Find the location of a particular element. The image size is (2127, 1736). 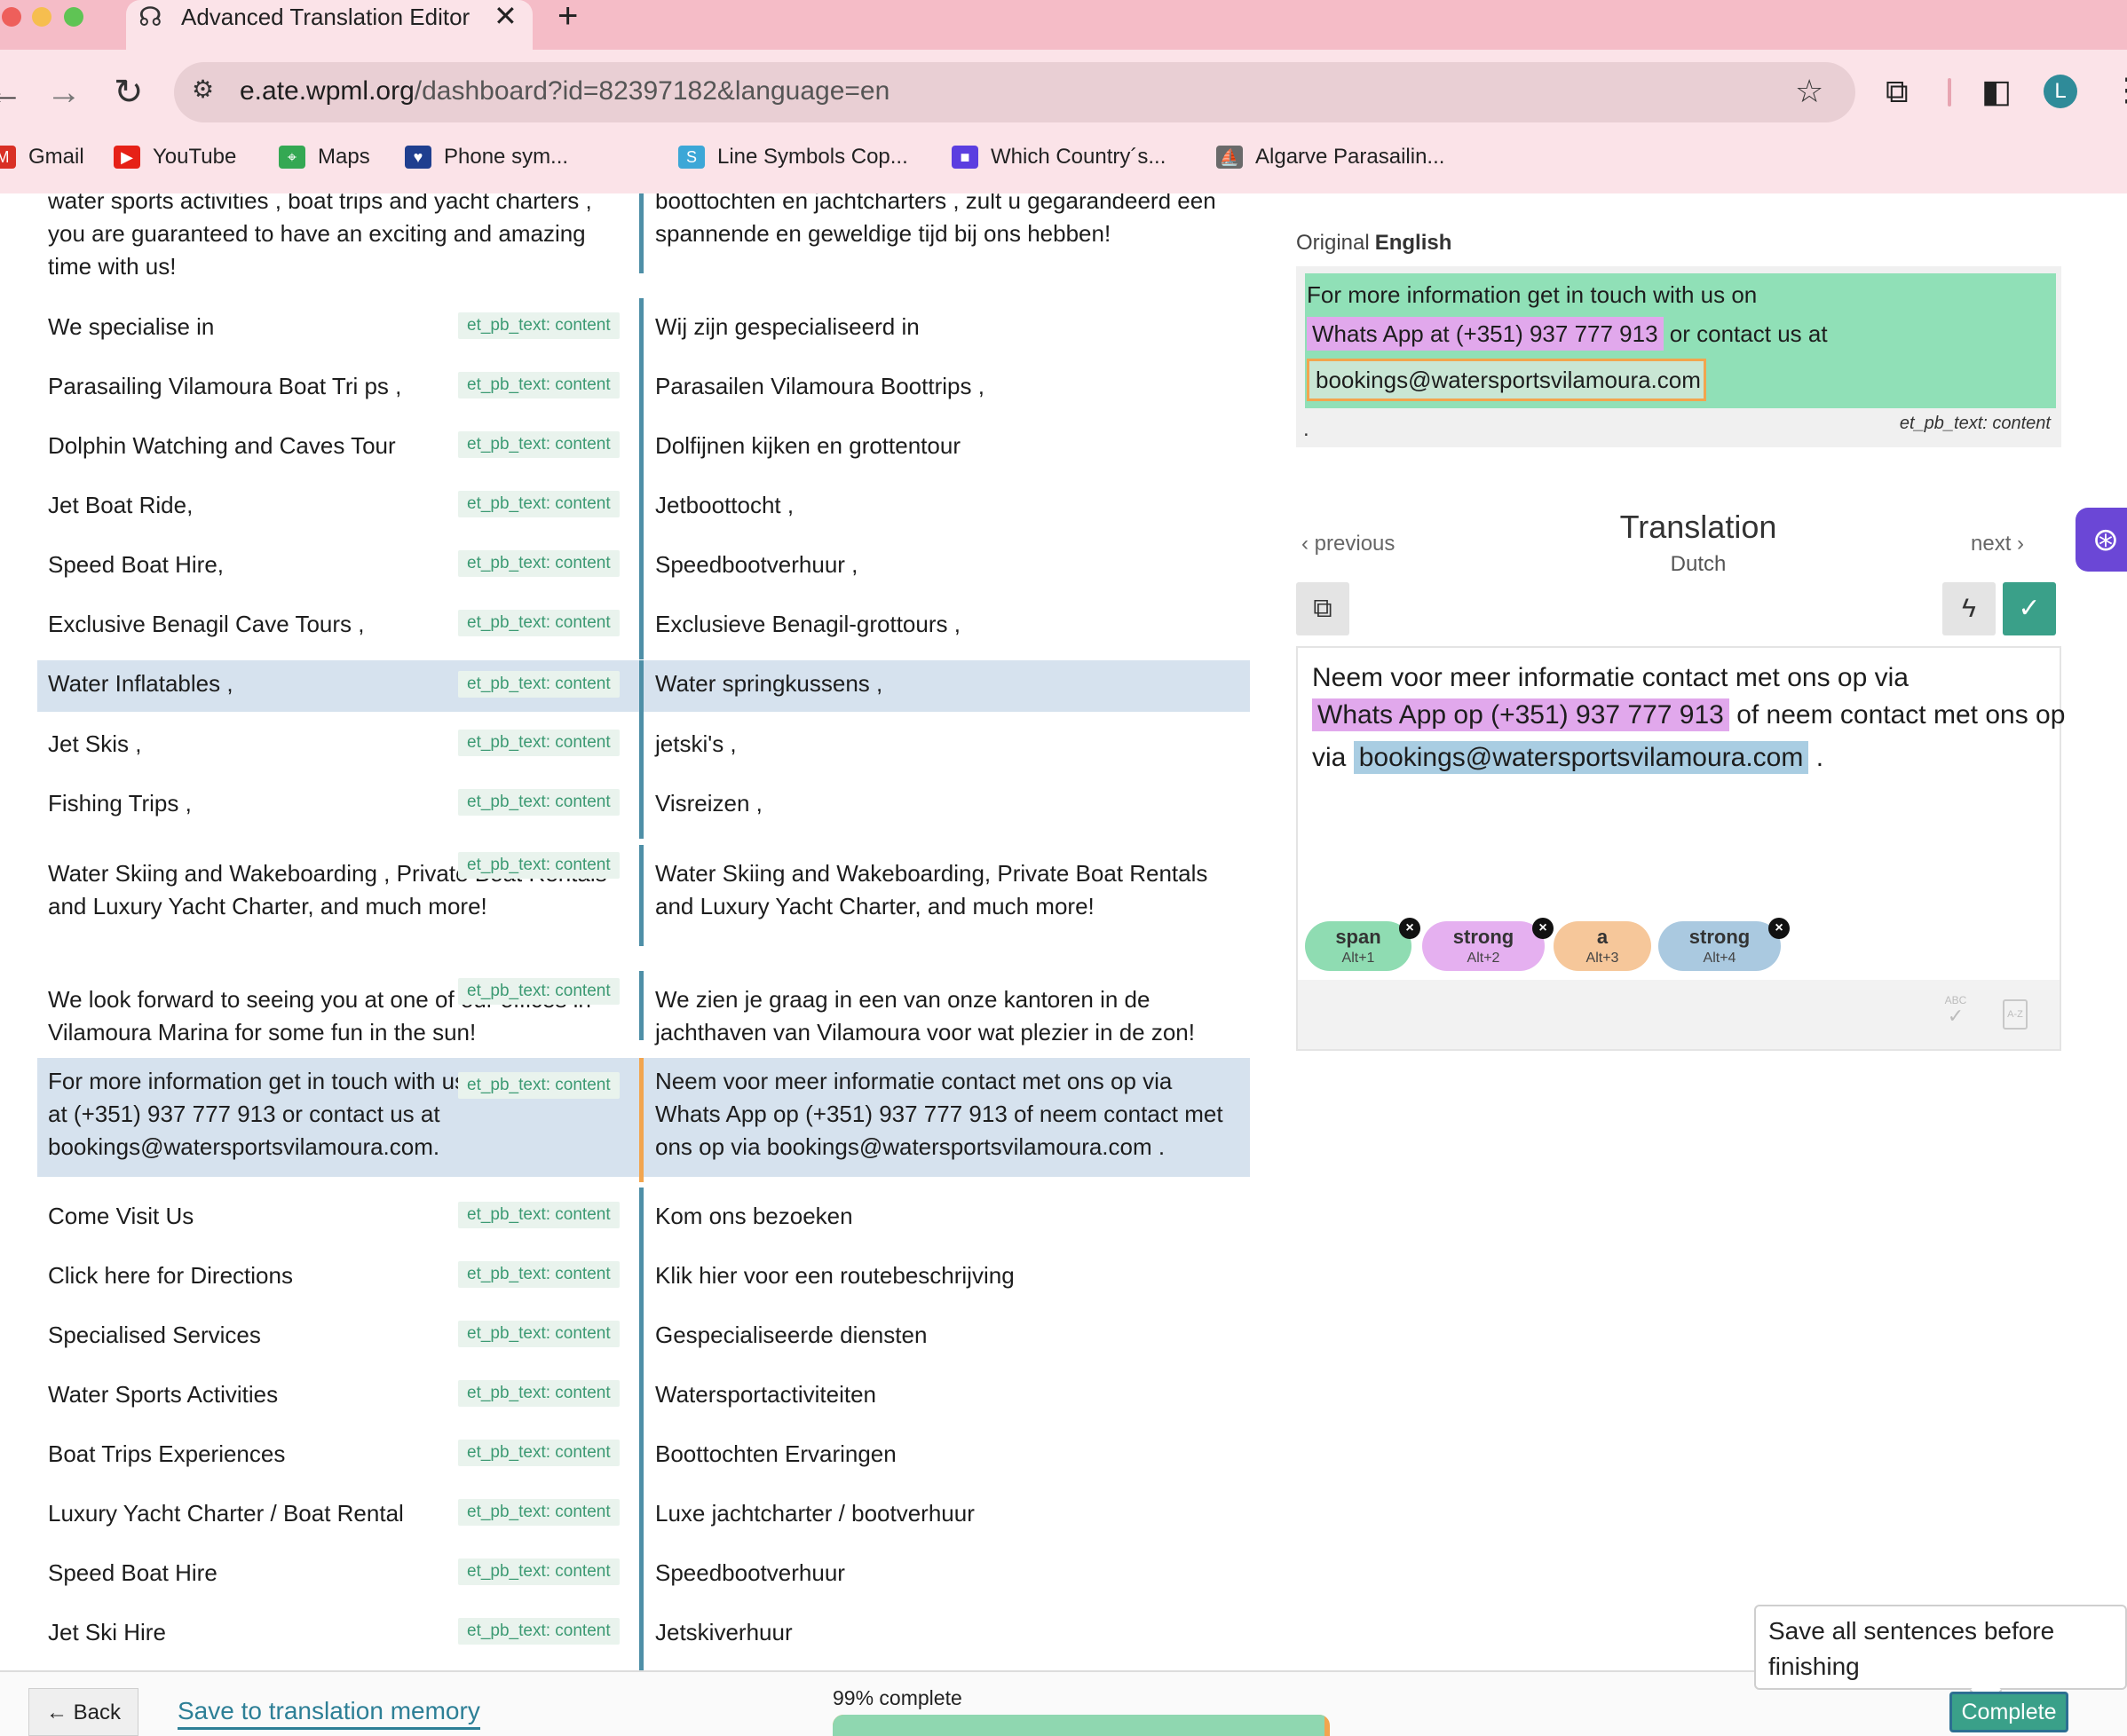

tag-chip: span Alt+1 is located at coordinates (1358, 946).